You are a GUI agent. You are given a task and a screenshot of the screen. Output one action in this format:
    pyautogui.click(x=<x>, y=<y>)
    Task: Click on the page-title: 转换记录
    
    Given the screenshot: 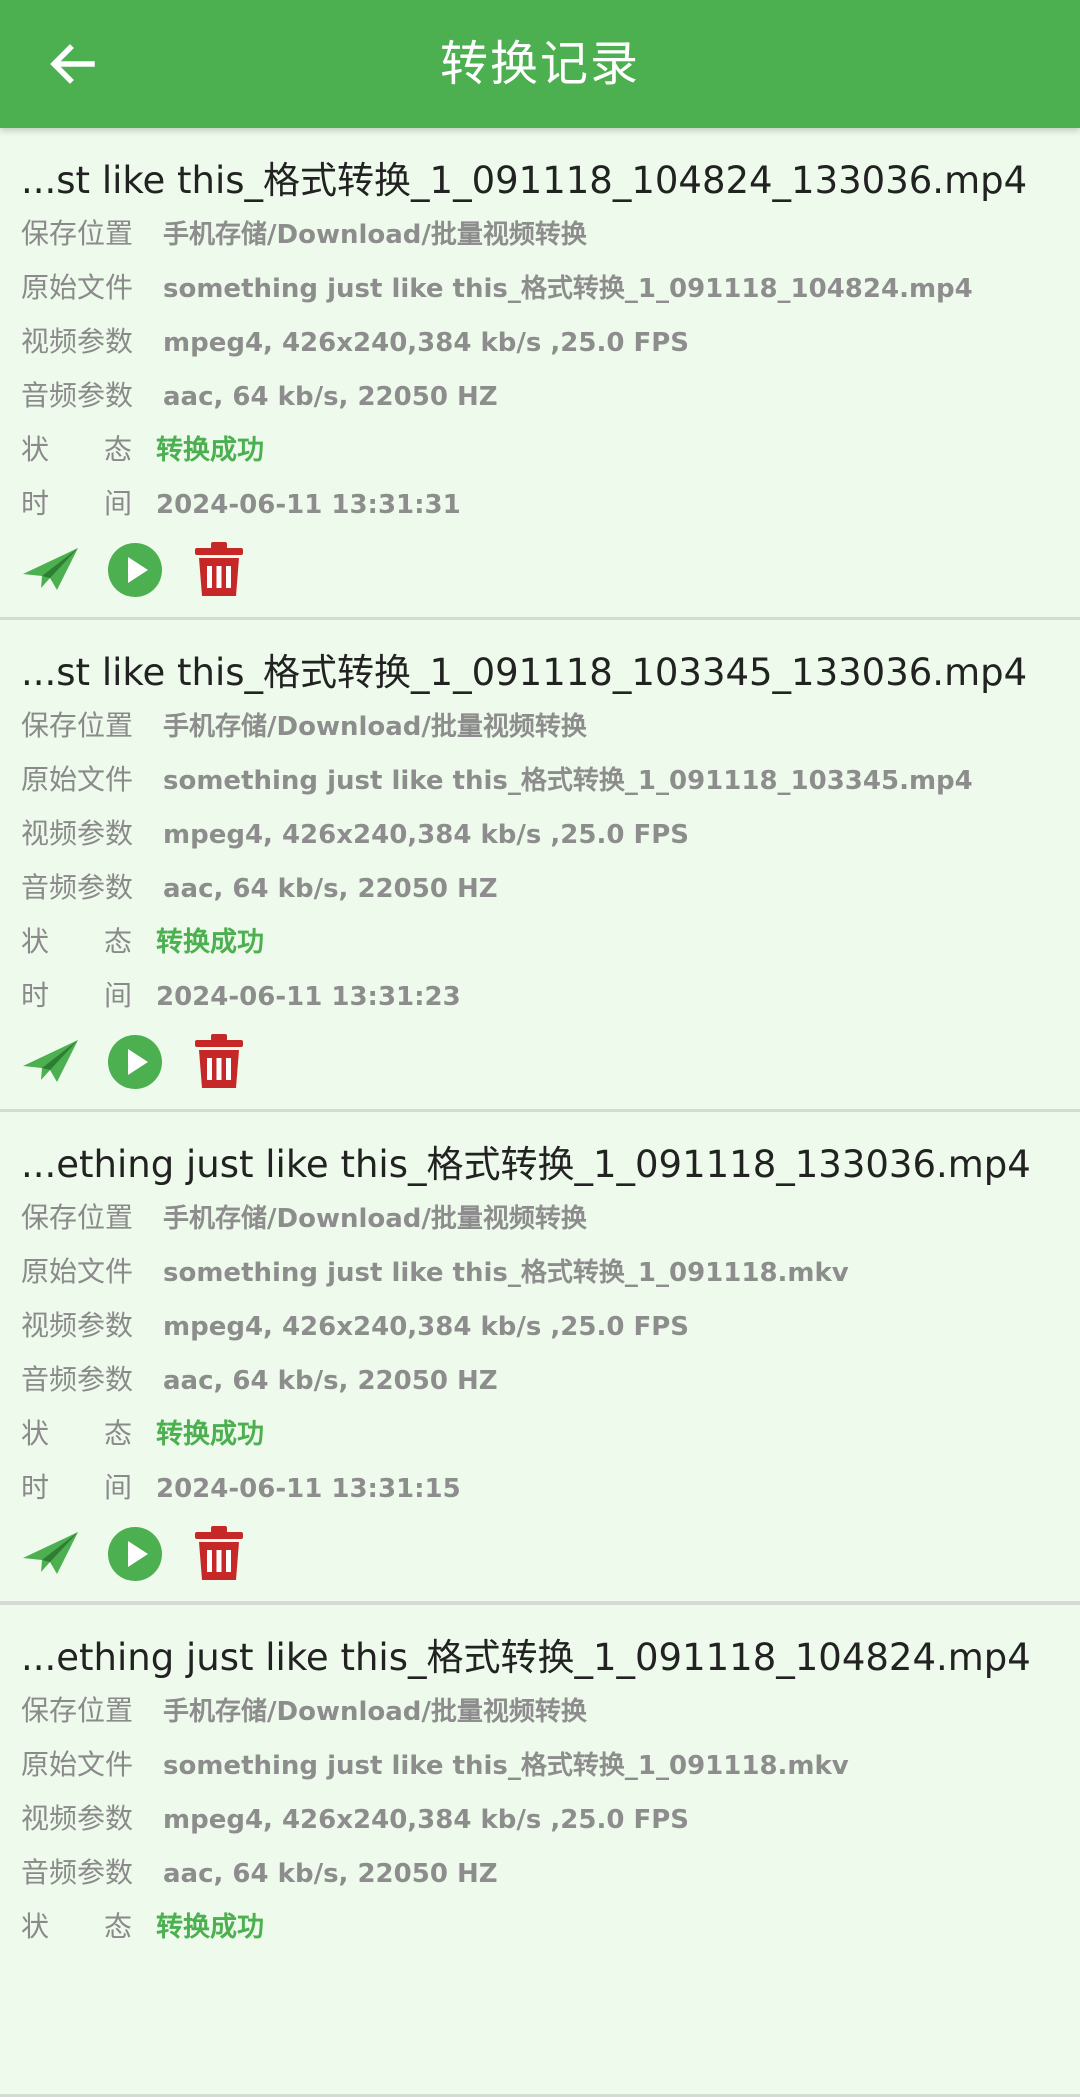 What is the action you would take?
    pyautogui.click(x=539, y=64)
    